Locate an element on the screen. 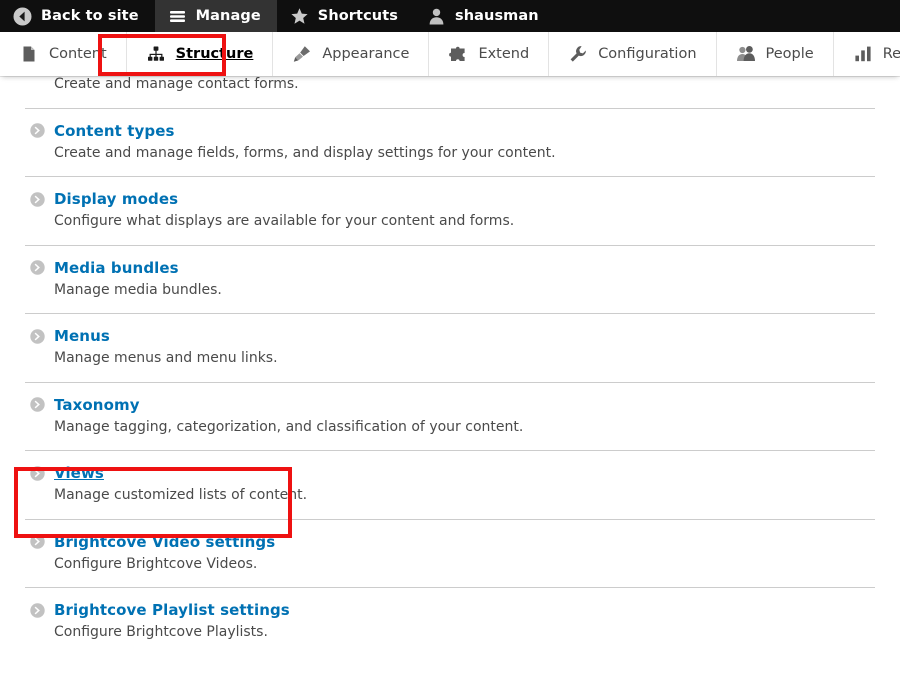 The image size is (900, 692). toolbar-back-to-site-label: Back to site is located at coordinates (90, 16).